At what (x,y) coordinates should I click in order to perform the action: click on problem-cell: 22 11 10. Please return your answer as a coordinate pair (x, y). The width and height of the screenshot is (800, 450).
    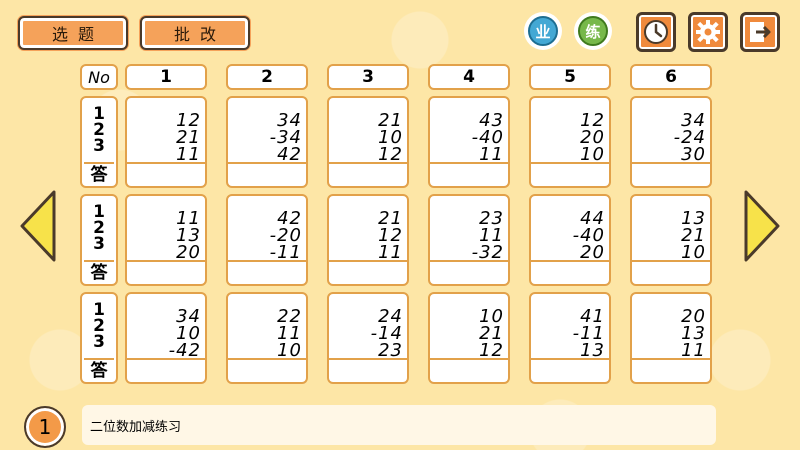
    Looking at the image, I should click on (267, 338).